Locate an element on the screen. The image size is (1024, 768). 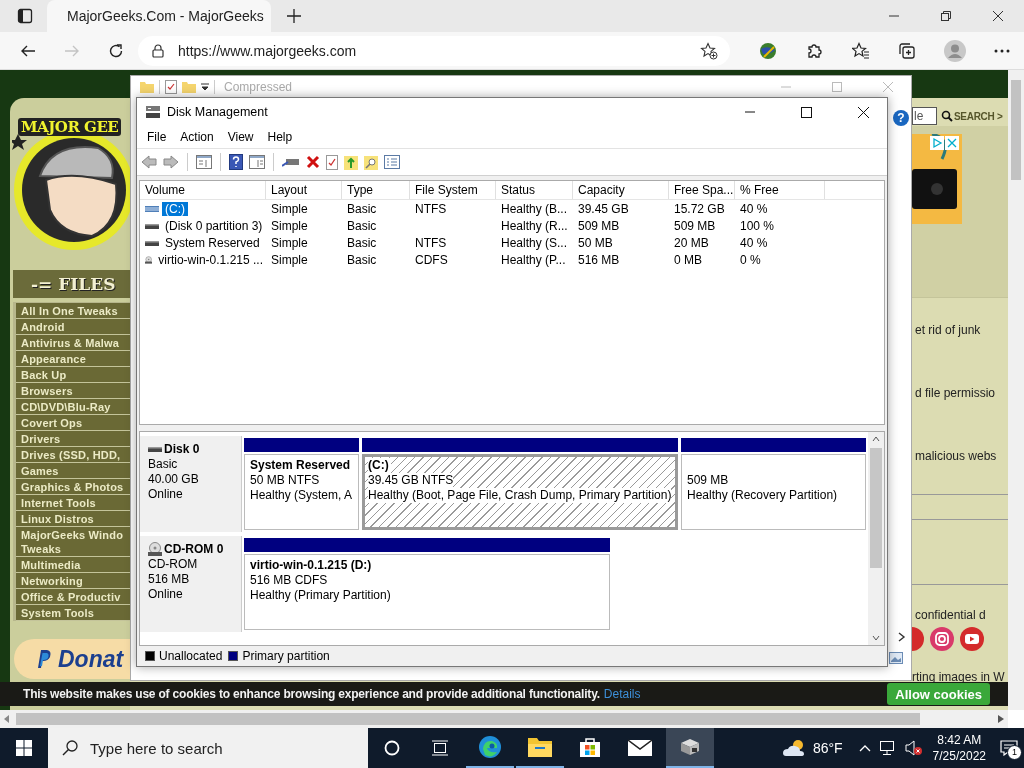
menu-item: File is located at coordinates (157, 137).